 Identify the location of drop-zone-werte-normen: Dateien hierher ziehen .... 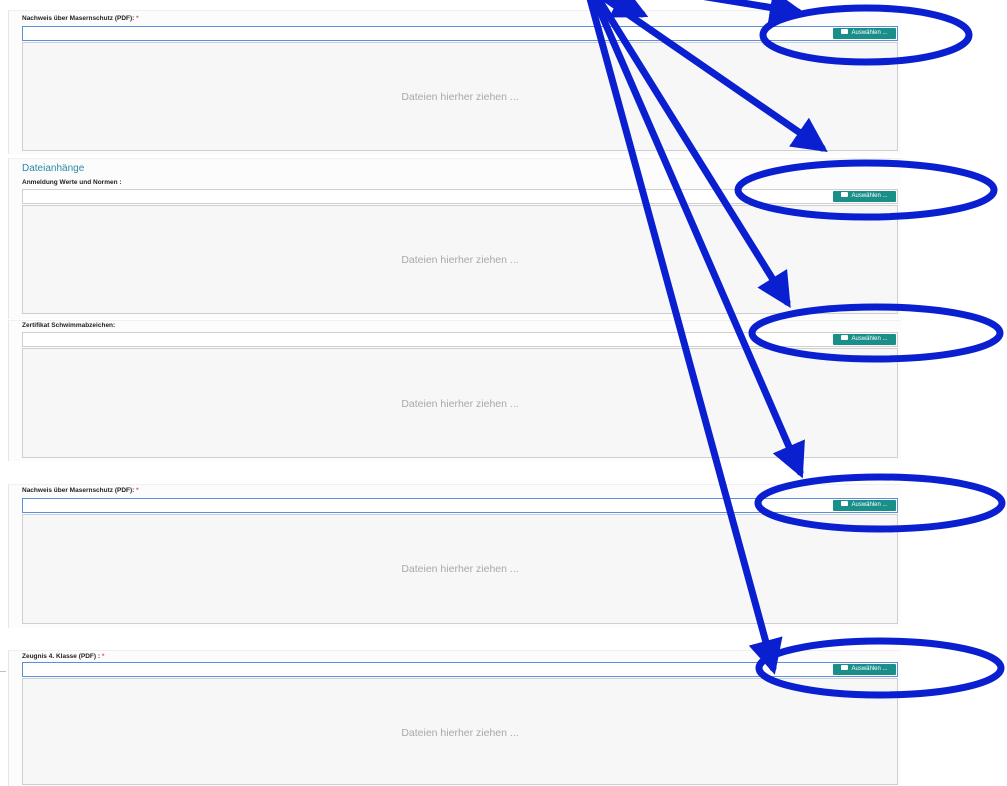
(460, 259).